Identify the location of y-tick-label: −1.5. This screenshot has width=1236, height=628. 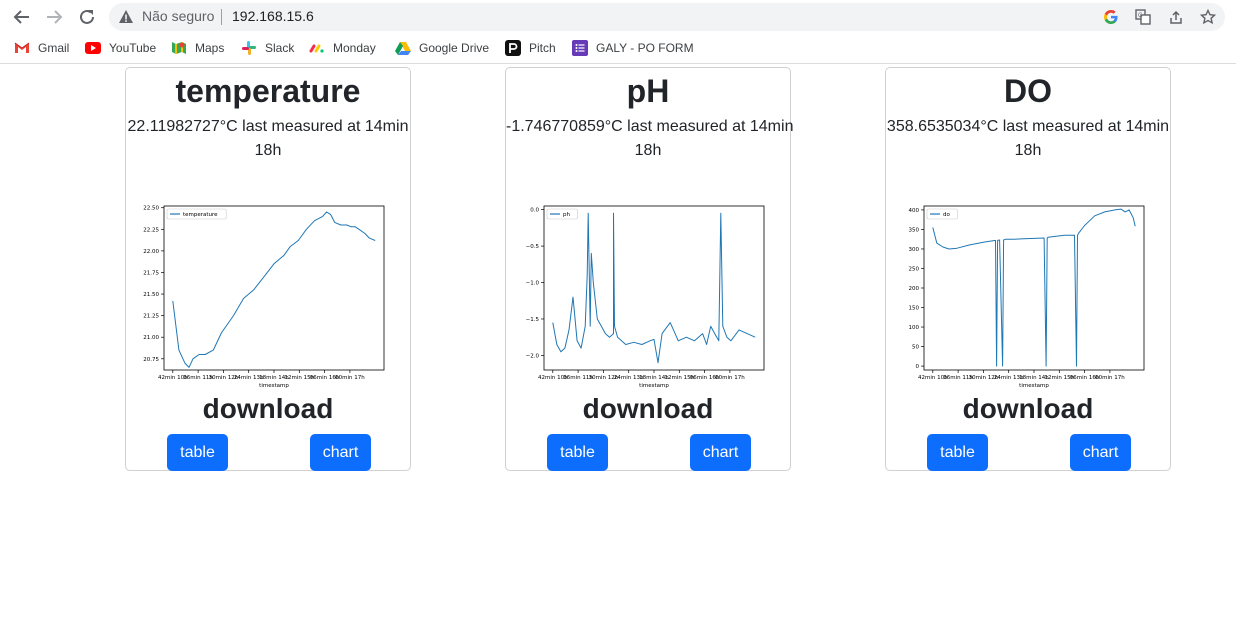
(533, 320).